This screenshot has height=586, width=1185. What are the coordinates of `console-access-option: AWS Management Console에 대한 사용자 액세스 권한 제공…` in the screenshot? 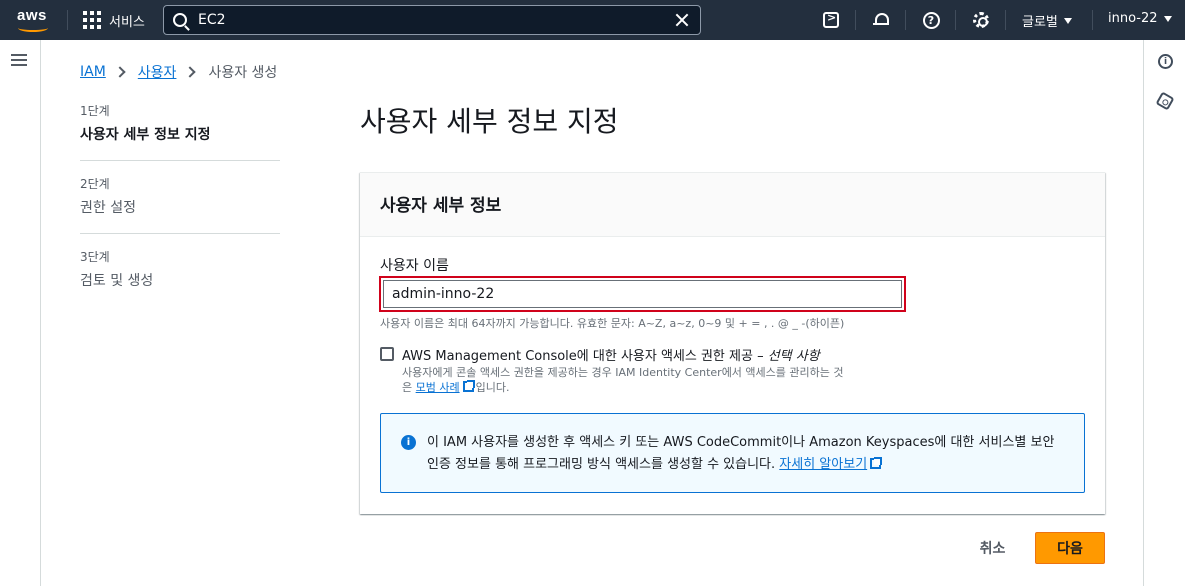 It's located at (600, 354).